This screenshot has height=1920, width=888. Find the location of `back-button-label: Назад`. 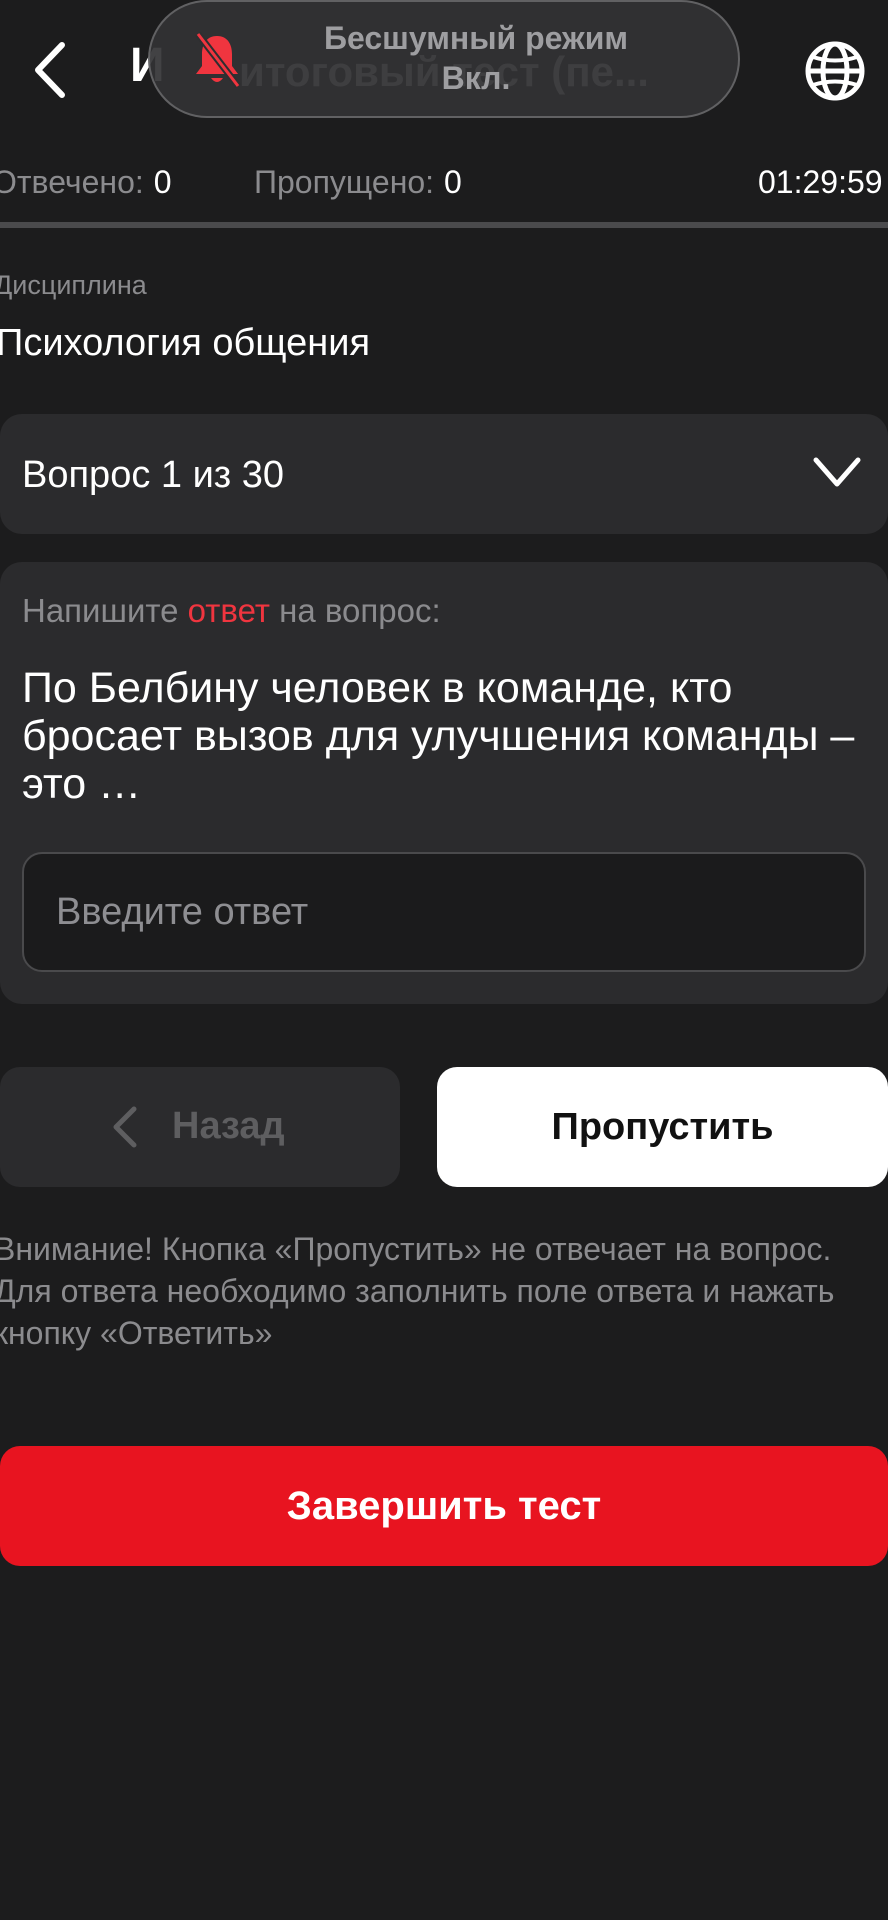

back-button-label: Назад is located at coordinates (228, 1126).